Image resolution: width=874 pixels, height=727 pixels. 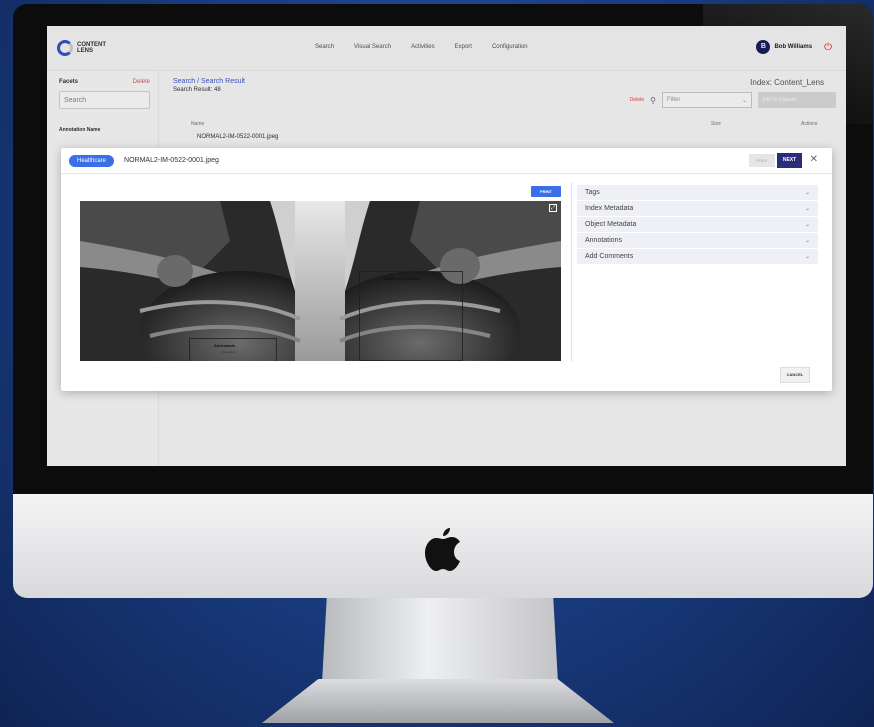 What do you see at coordinates (795, 375) in the screenshot?
I see `cancel-button: CANCEL` at bounding box center [795, 375].